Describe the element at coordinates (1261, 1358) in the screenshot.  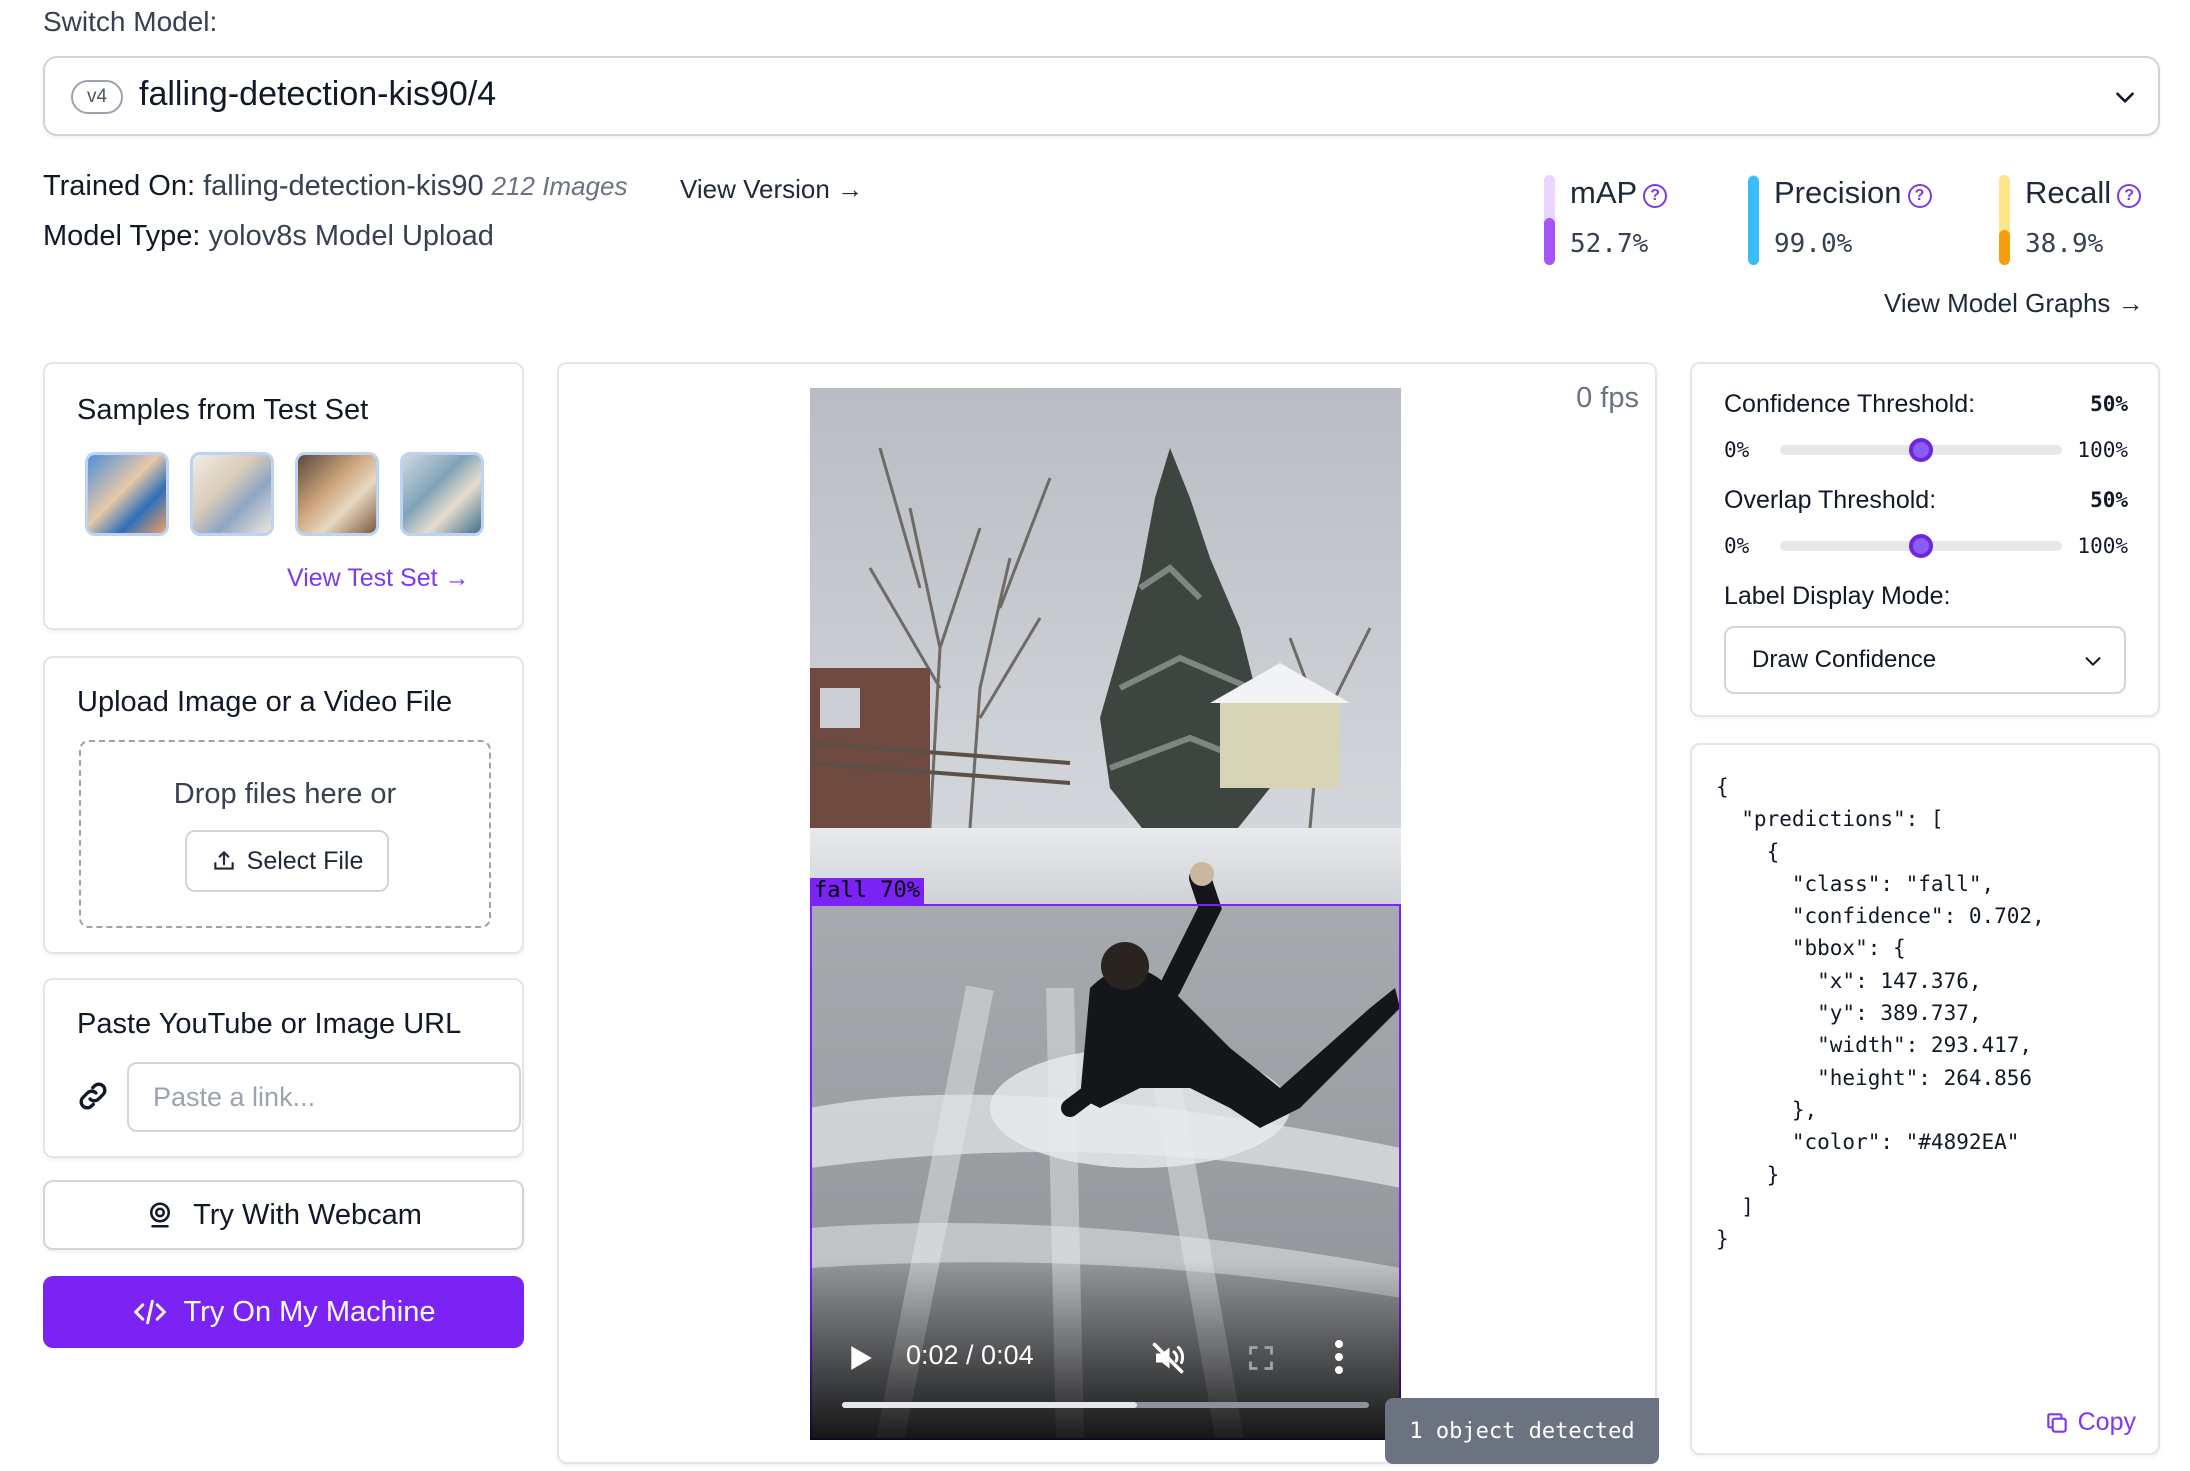
I see `fullscreen-icon` at that location.